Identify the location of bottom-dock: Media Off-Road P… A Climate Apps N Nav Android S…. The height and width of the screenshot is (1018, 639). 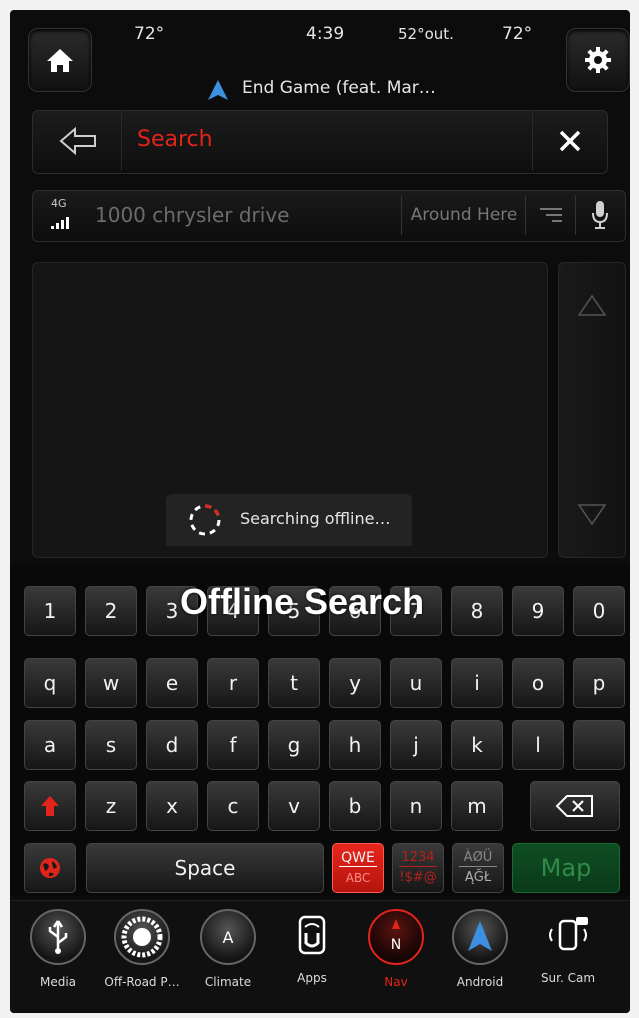
(320, 956).